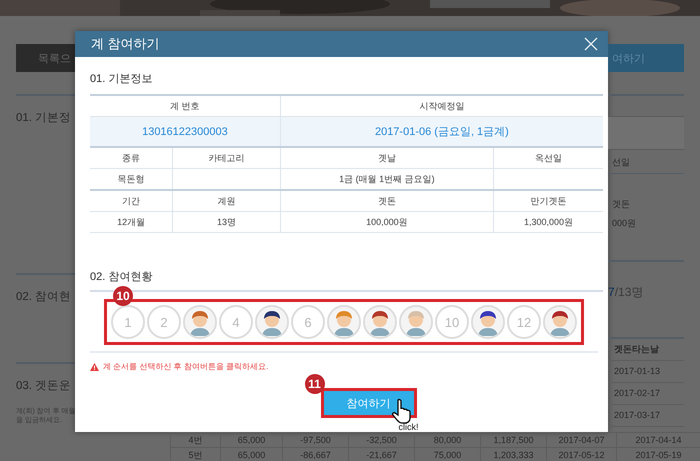 The height and width of the screenshot is (461, 700). Describe the element at coordinates (387, 222) in the screenshot. I see `table-cell: 100,000원` at that location.